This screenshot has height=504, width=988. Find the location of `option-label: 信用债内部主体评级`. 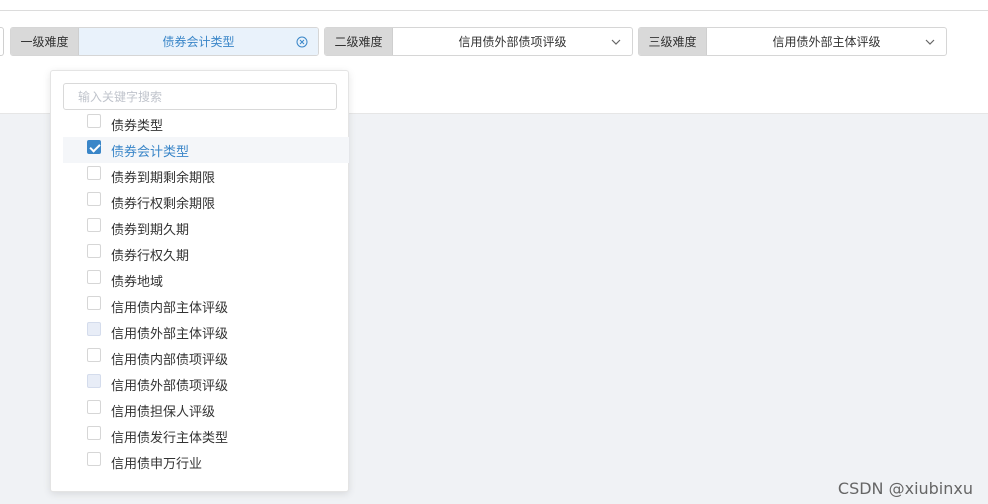

option-label: 信用债内部主体评级 is located at coordinates (170, 308).